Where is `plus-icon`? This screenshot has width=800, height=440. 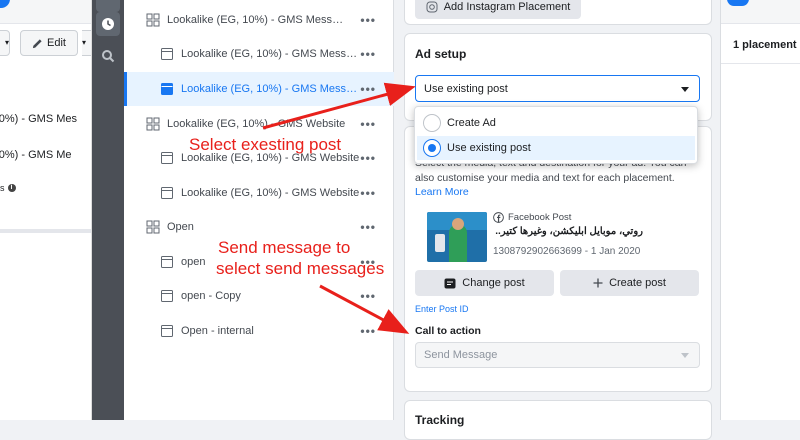
plus-icon is located at coordinates (598, 283).